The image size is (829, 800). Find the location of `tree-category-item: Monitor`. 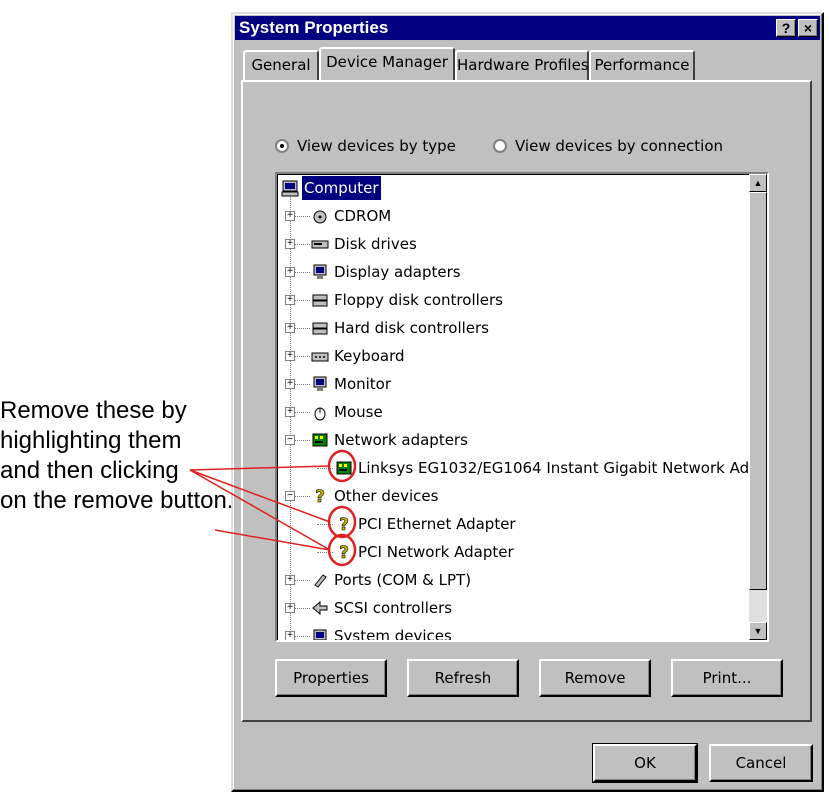

tree-category-item: Monitor is located at coordinates (352, 384).